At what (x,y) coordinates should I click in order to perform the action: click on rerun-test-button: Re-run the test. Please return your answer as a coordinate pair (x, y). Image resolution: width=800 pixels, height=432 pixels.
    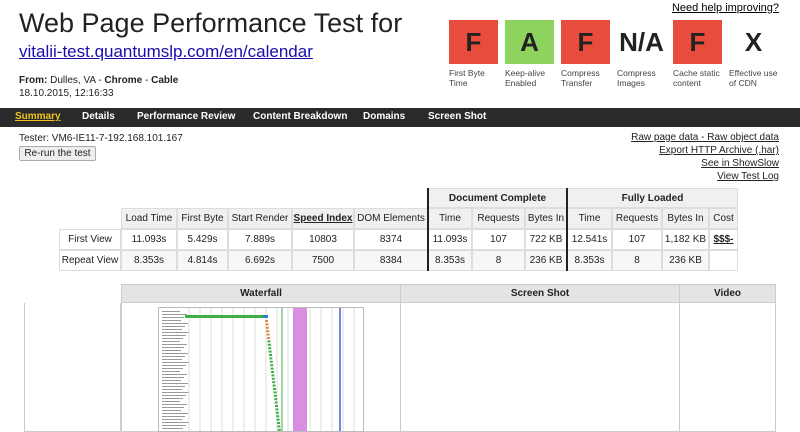
    Looking at the image, I should click on (57, 153).